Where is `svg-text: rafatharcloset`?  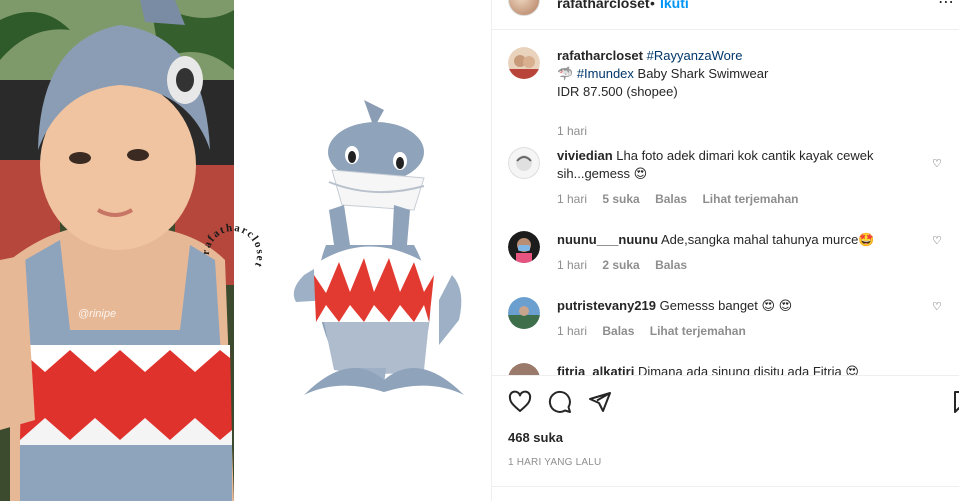
svg-text: rafatharcloset is located at coordinates (233, 246).